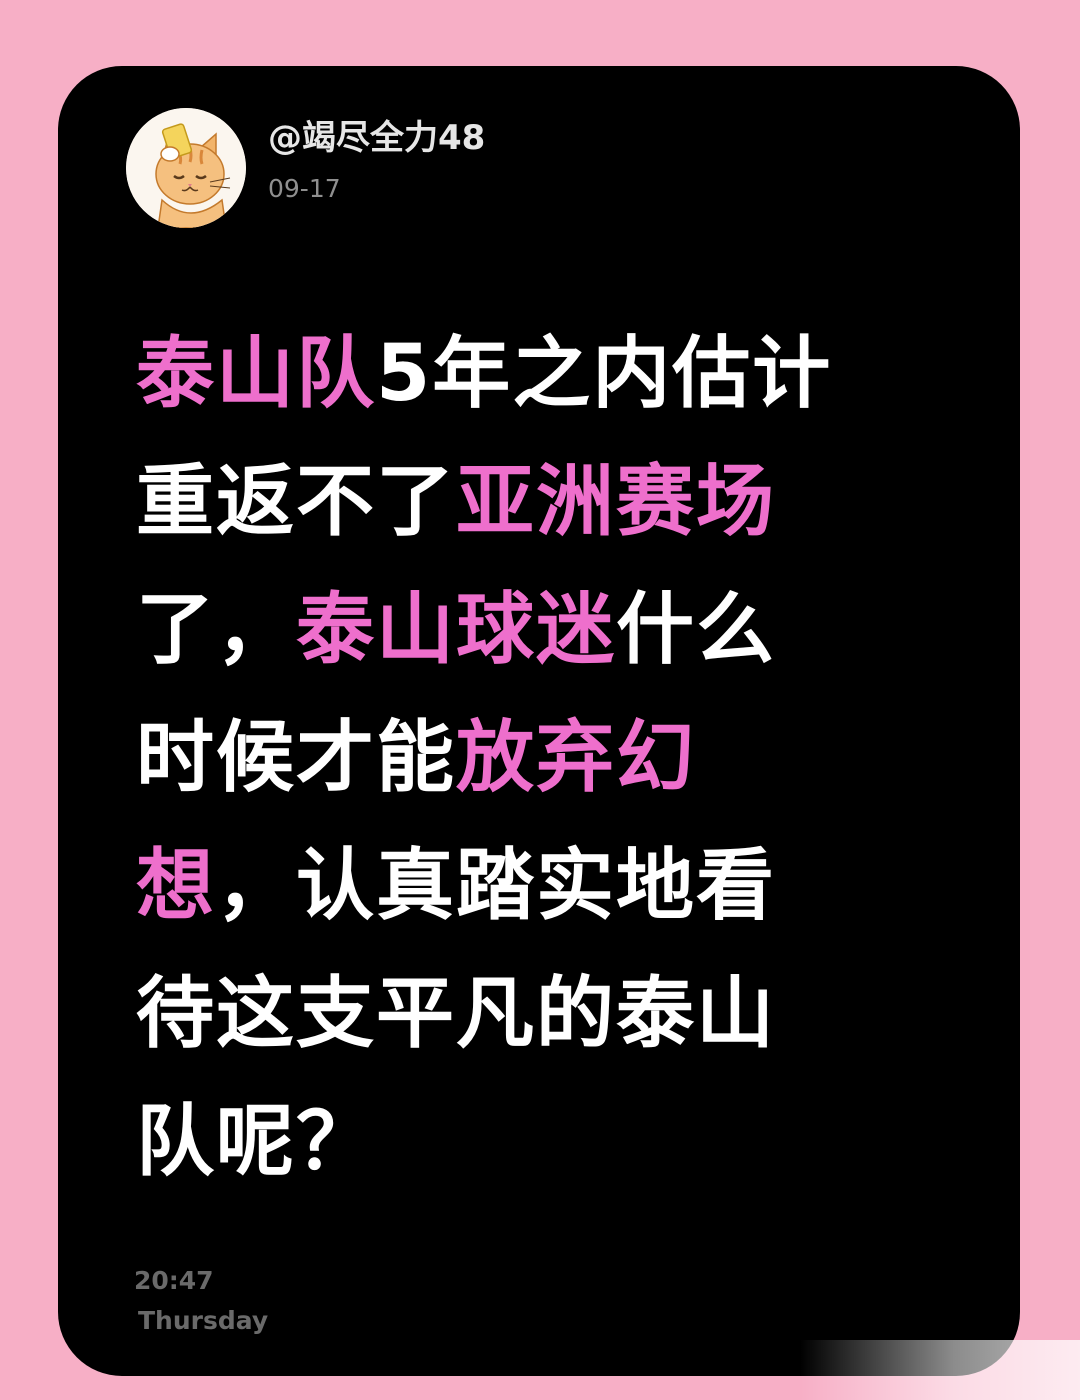 This screenshot has width=1080, height=1400. I want to click on post-text-line: 了，泰山球迷什么, so click(546, 630).